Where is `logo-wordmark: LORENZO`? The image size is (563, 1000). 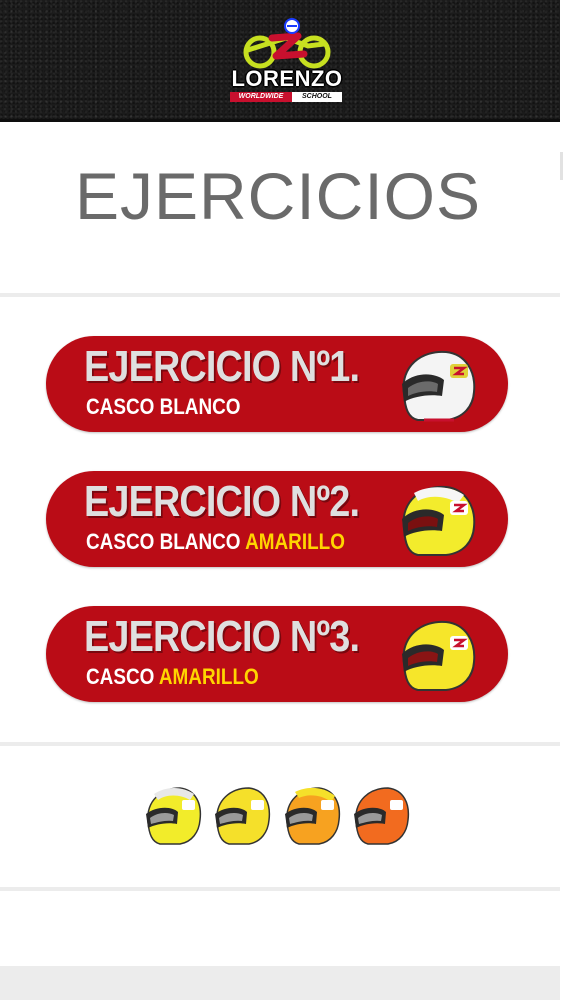
logo-wordmark: LORENZO is located at coordinates (287, 78).